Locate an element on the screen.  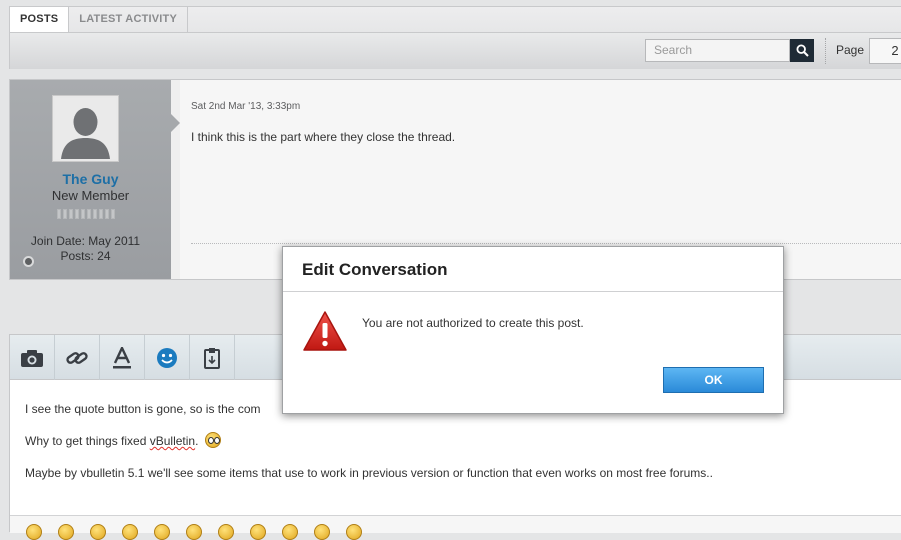
ok-button: OK is located at coordinates (713, 380).